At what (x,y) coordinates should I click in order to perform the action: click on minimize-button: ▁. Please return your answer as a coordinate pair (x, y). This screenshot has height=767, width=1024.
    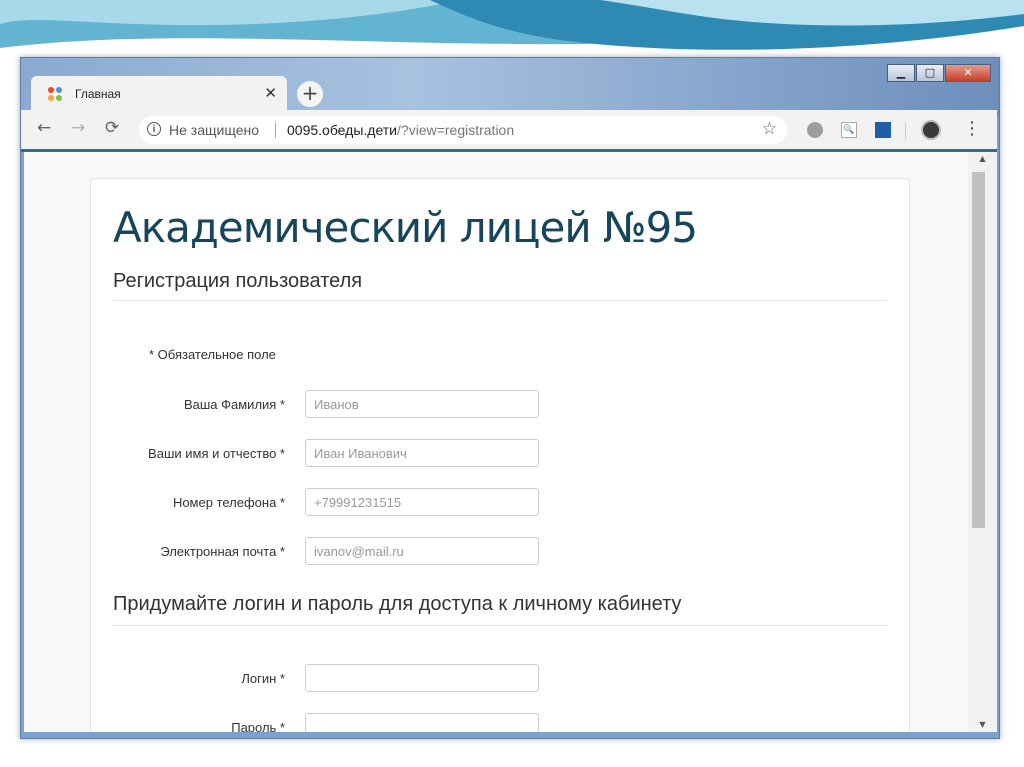
    Looking at the image, I should click on (901, 73).